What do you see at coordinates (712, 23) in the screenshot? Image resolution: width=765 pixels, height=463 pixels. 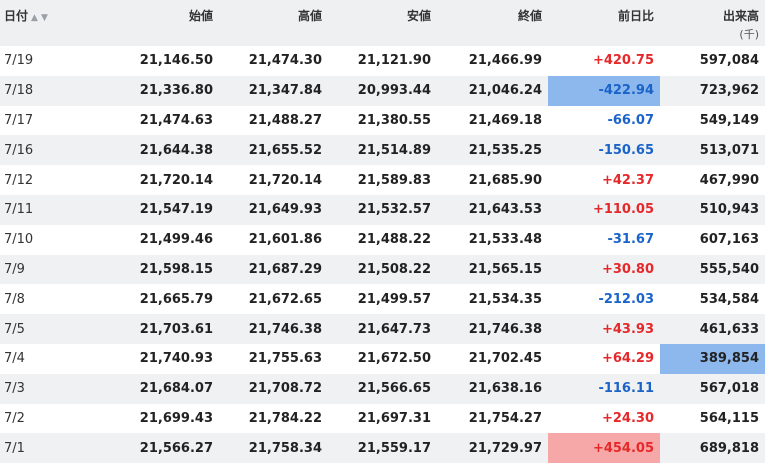 I see `column-header-volume: 出来高 (千)` at bounding box center [712, 23].